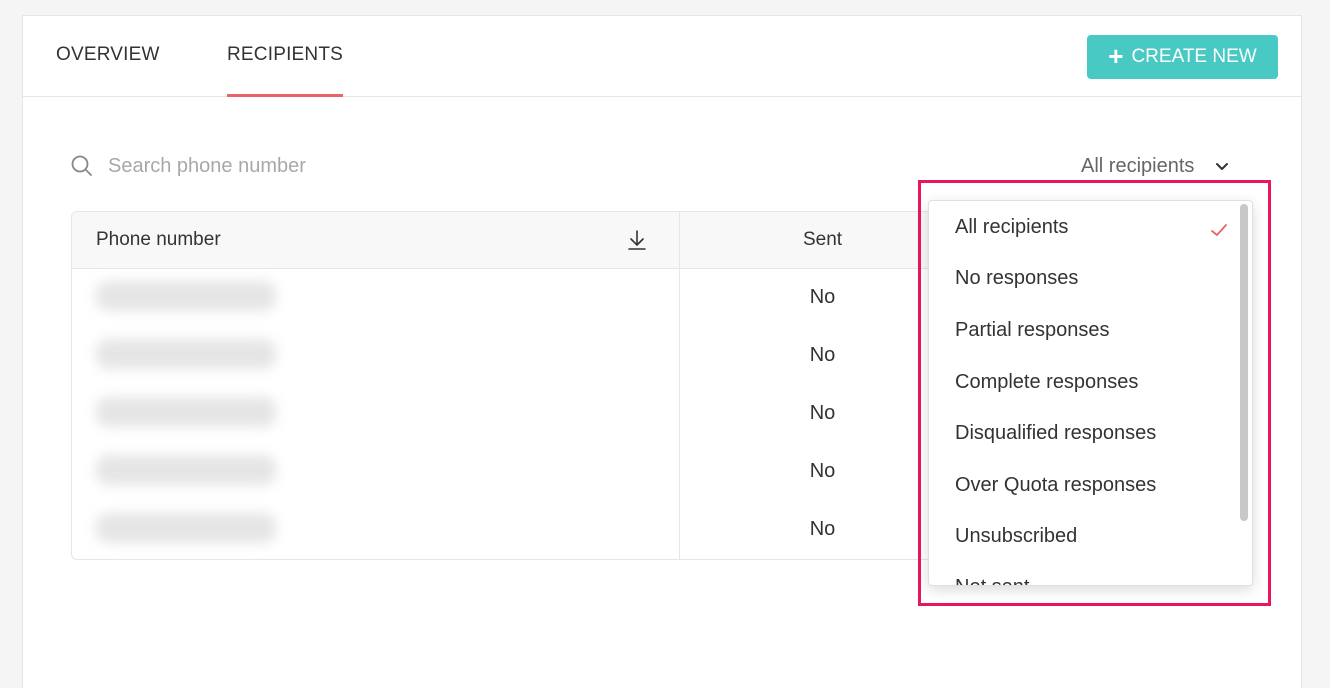  What do you see at coordinates (1138, 165) in the screenshot?
I see `filter-selected-label: All recipients` at bounding box center [1138, 165].